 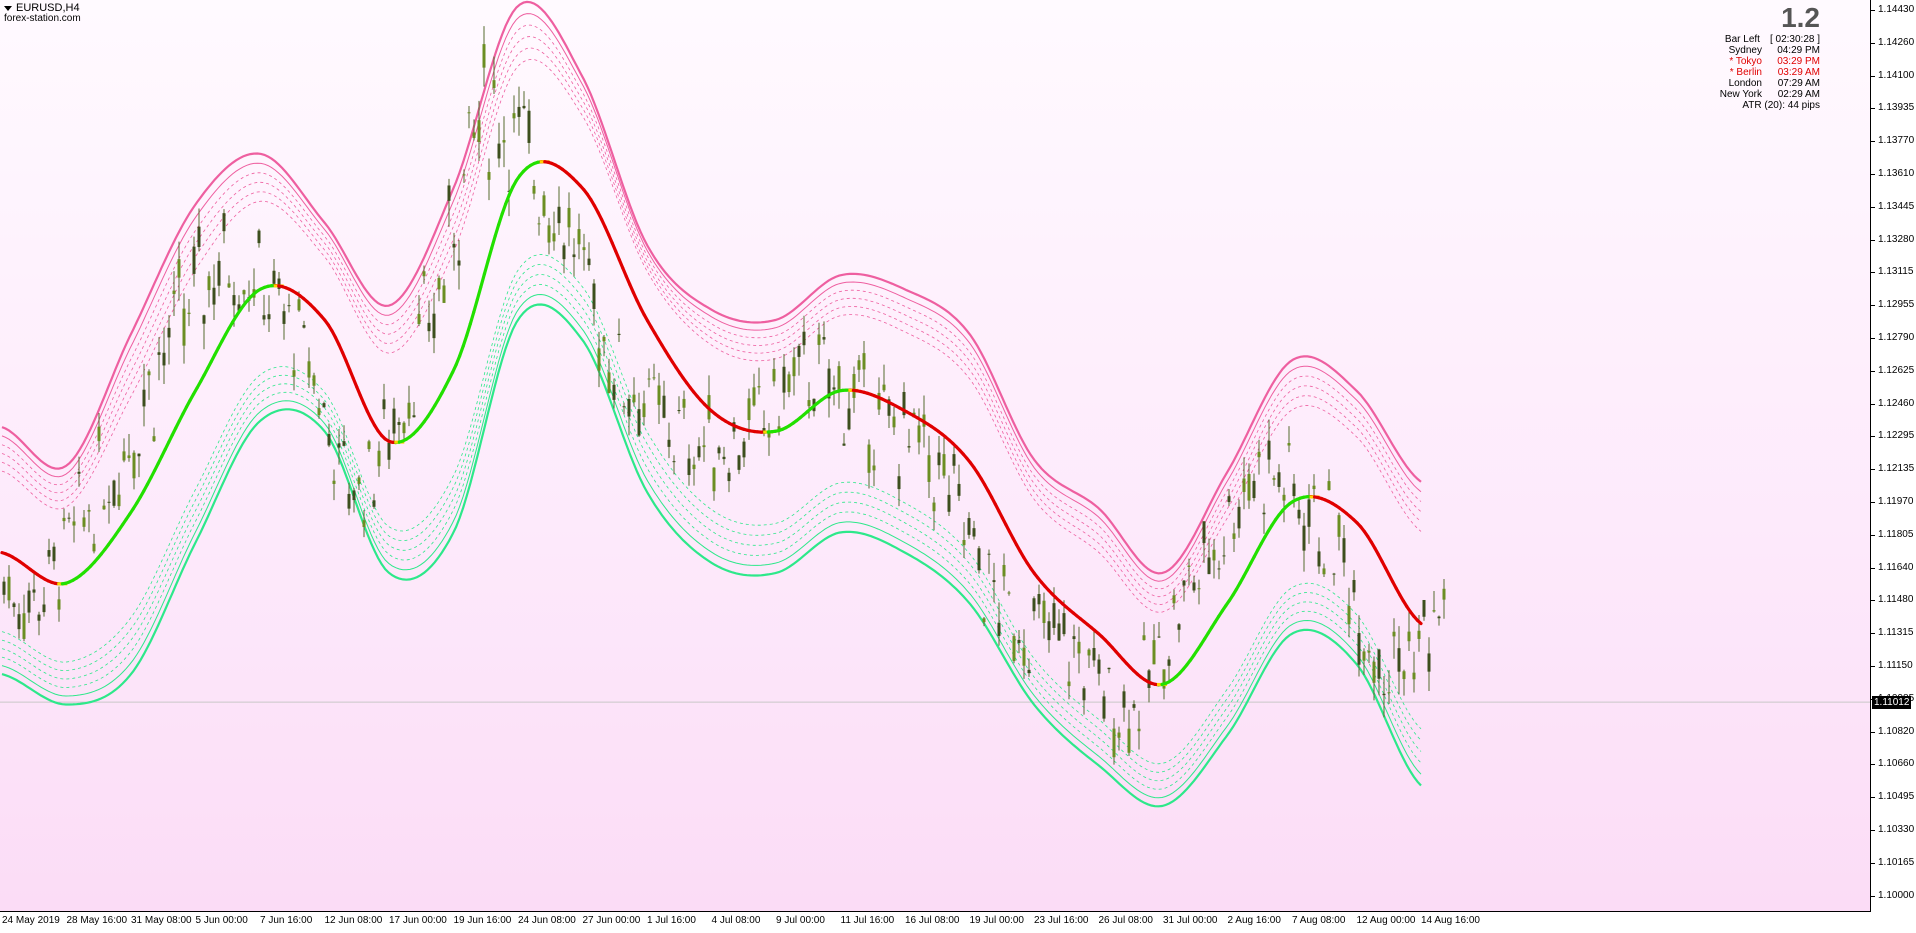 I want to click on dropdown-triangle-icon, so click(x=8, y=8).